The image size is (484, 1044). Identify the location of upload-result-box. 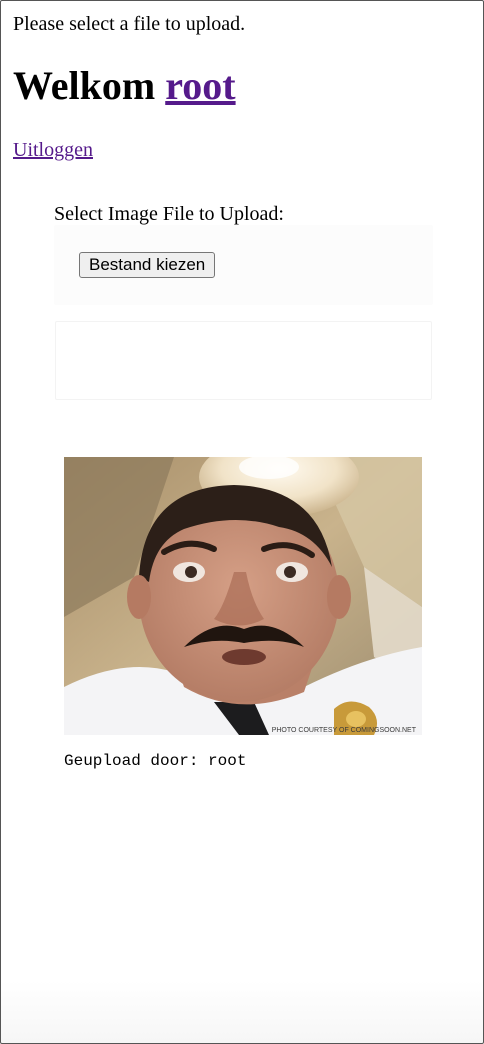
(243, 360).